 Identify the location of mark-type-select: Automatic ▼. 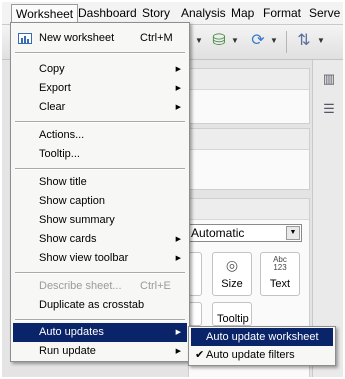
(245, 233).